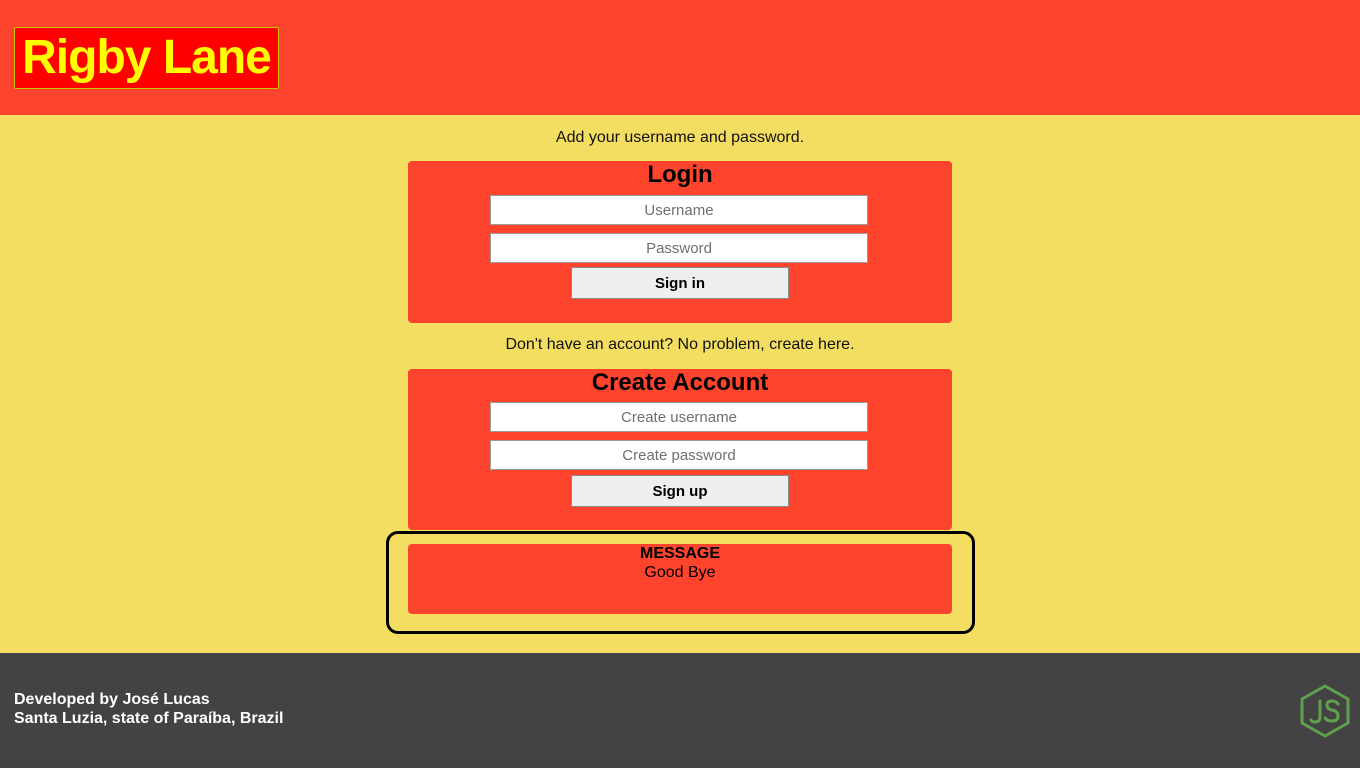 This screenshot has height=768, width=1360. I want to click on nodejs-icon, so click(1325, 711).